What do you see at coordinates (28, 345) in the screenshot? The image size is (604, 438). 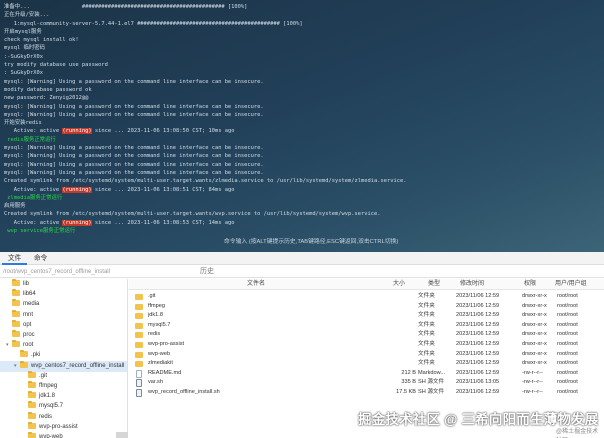 I see `tree-item-label: root` at bounding box center [28, 345].